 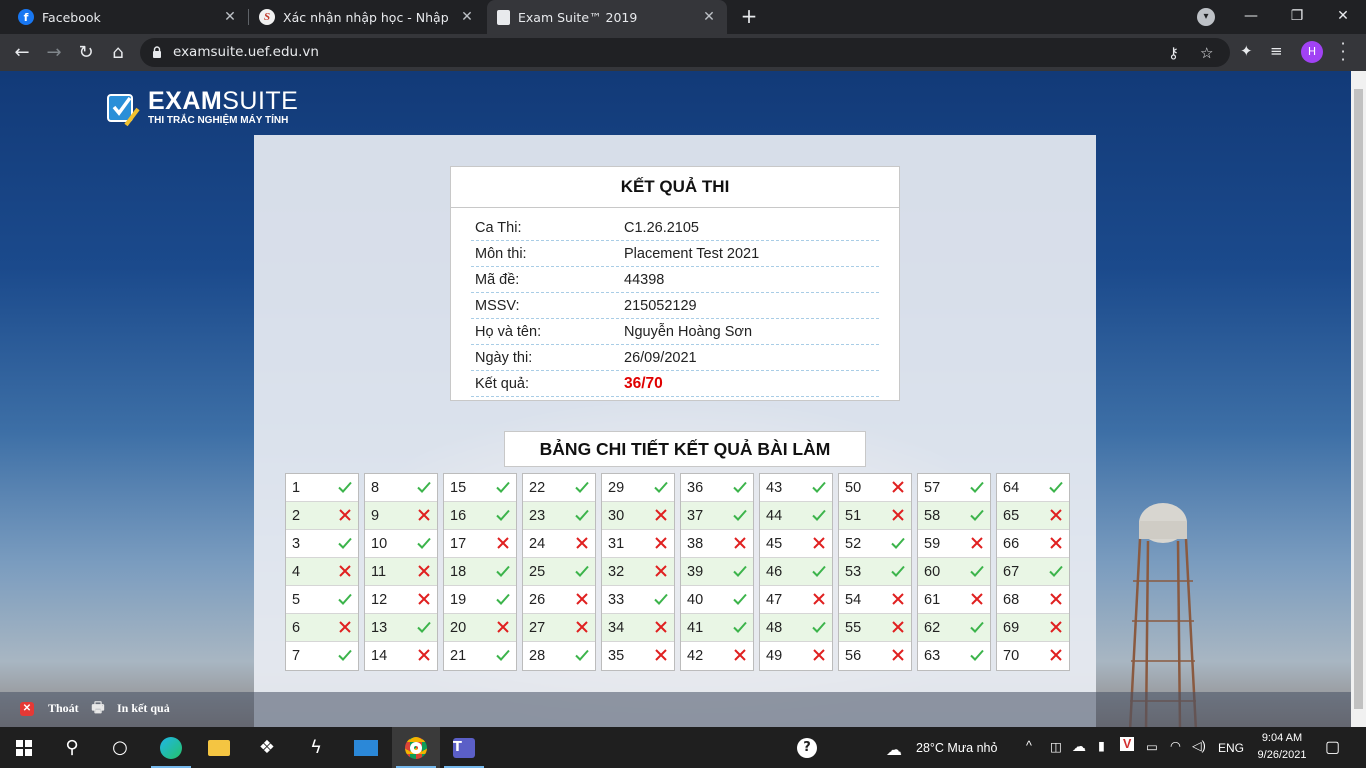 I want to click on answer-cell: 49, so click(x=796, y=656).